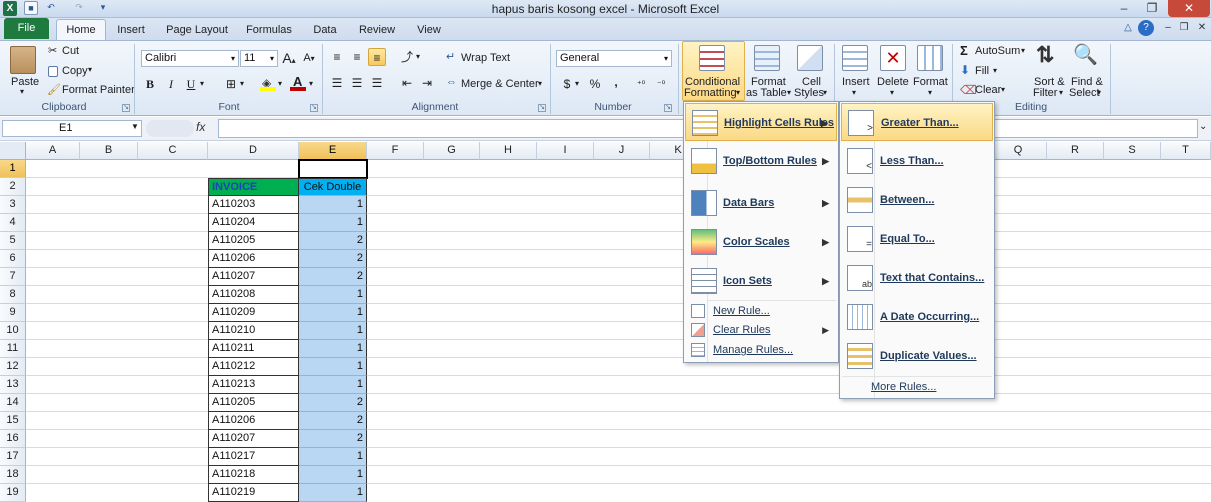 Image resolution: width=1211 pixels, height=502 pixels. I want to click on merge-center-button: Merge & Center, so click(500, 84).